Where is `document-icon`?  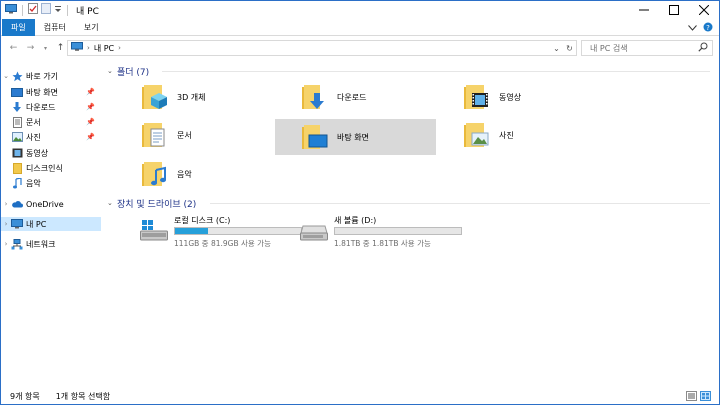 document-icon is located at coordinates (17, 122).